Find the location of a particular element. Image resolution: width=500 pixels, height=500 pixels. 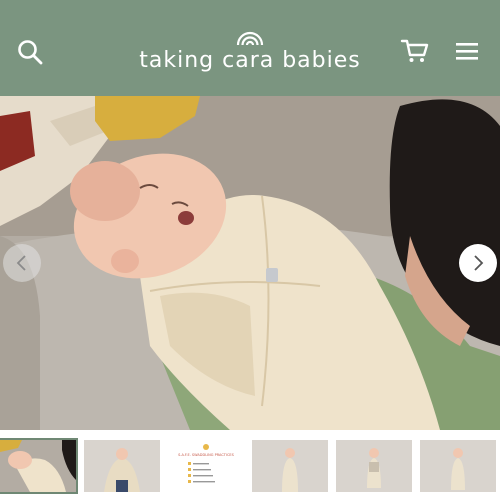

carousel-next-button is located at coordinates (478, 263).